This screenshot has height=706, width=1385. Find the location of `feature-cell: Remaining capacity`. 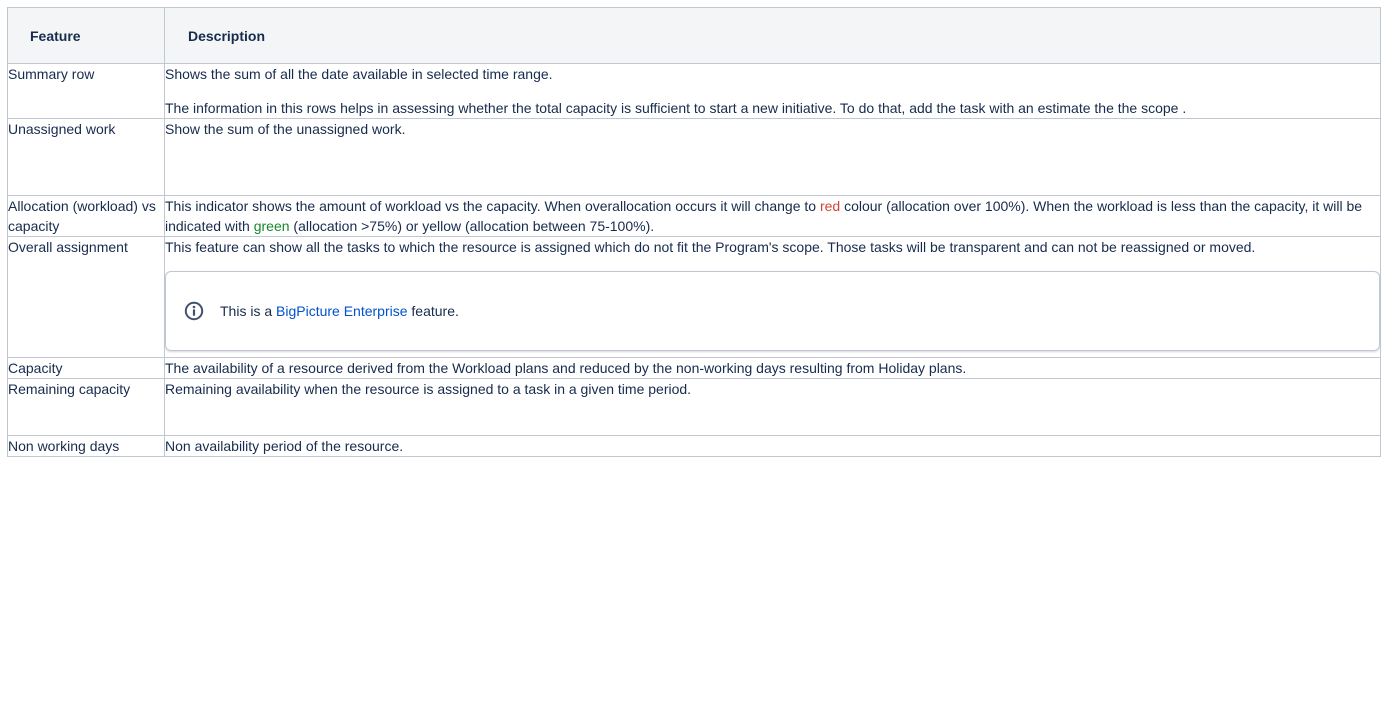

feature-cell: Remaining capacity is located at coordinates (86, 407).